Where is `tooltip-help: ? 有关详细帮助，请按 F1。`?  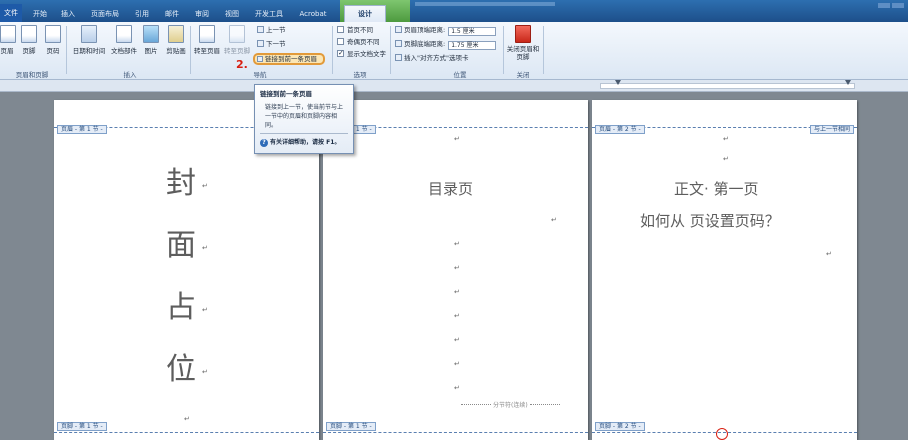
tooltip-help: ? 有关详细帮助，请按 F1。 is located at coordinates (304, 142).